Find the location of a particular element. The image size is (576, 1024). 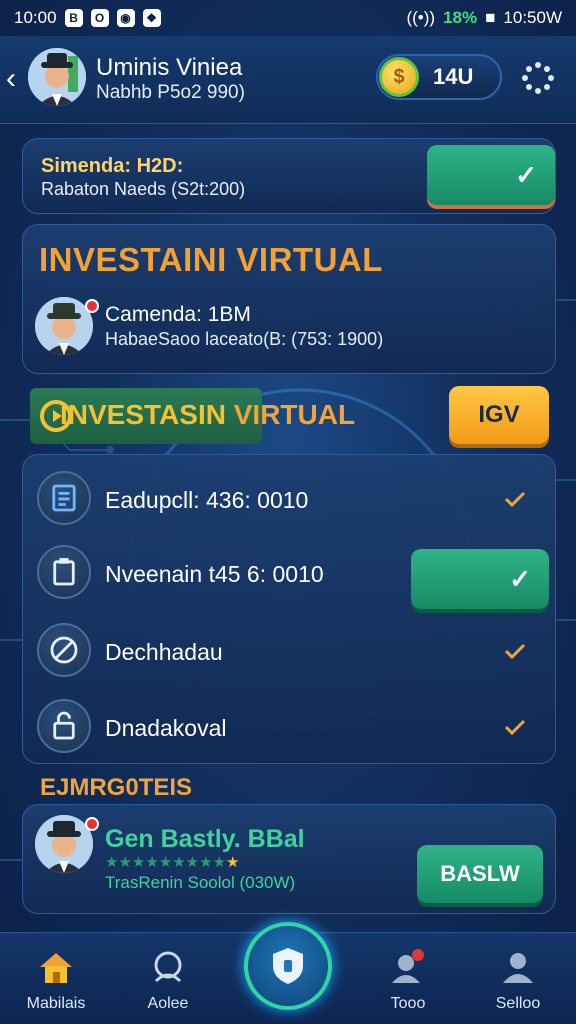

nav-item-home: Mabilais is located at coordinates (56, 978).